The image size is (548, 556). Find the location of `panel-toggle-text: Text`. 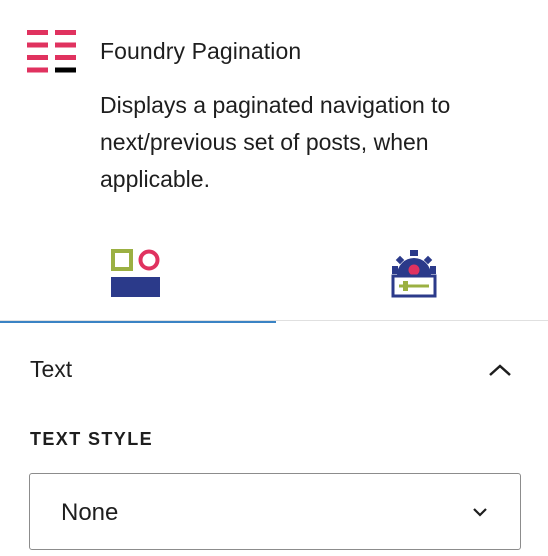

panel-toggle-text: Text is located at coordinates (274, 369).